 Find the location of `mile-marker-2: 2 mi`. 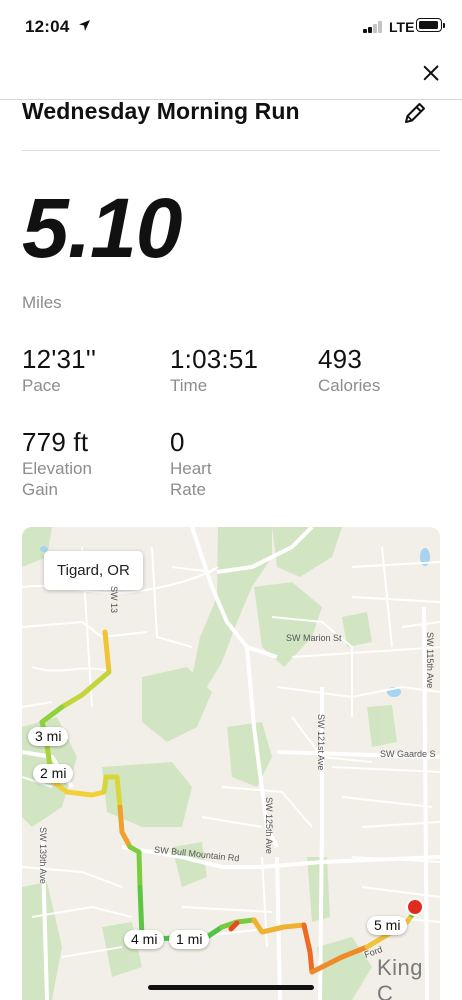

mile-marker-2: 2 mi is located at coordinates (53, 773).